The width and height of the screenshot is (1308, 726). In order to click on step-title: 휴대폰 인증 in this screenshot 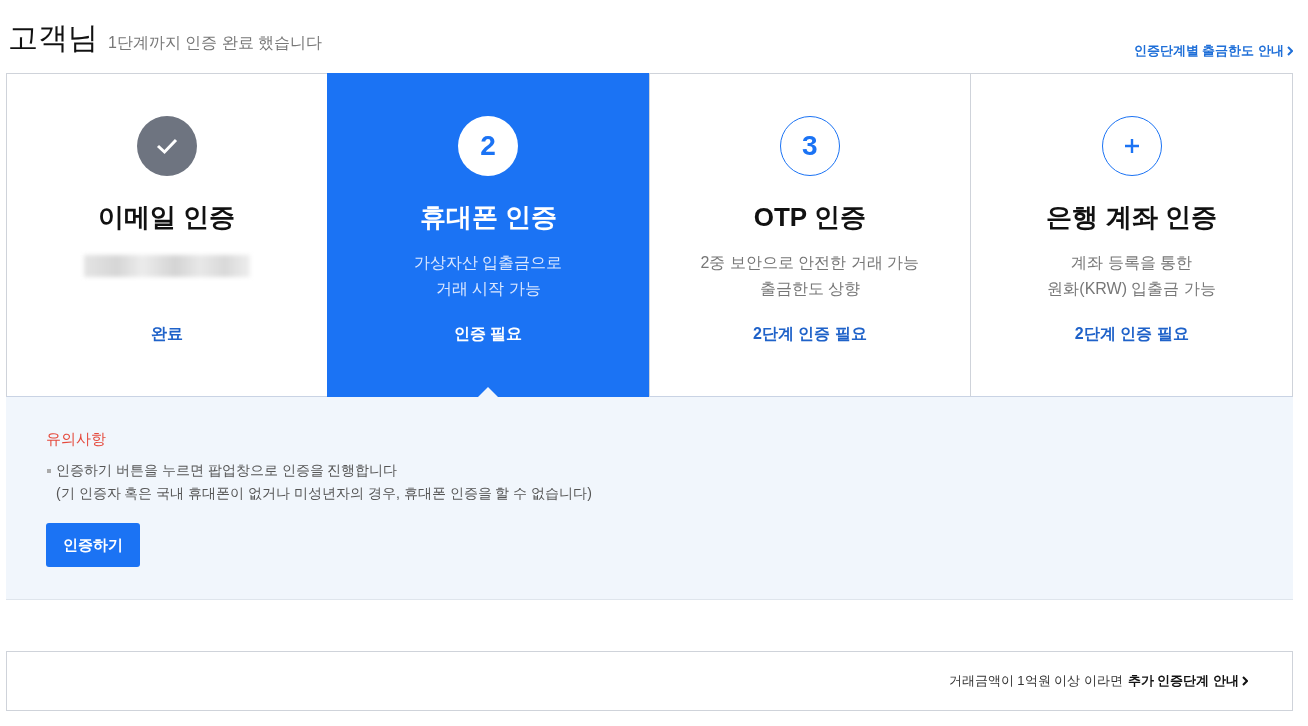, I will do `click(488, 217)`.